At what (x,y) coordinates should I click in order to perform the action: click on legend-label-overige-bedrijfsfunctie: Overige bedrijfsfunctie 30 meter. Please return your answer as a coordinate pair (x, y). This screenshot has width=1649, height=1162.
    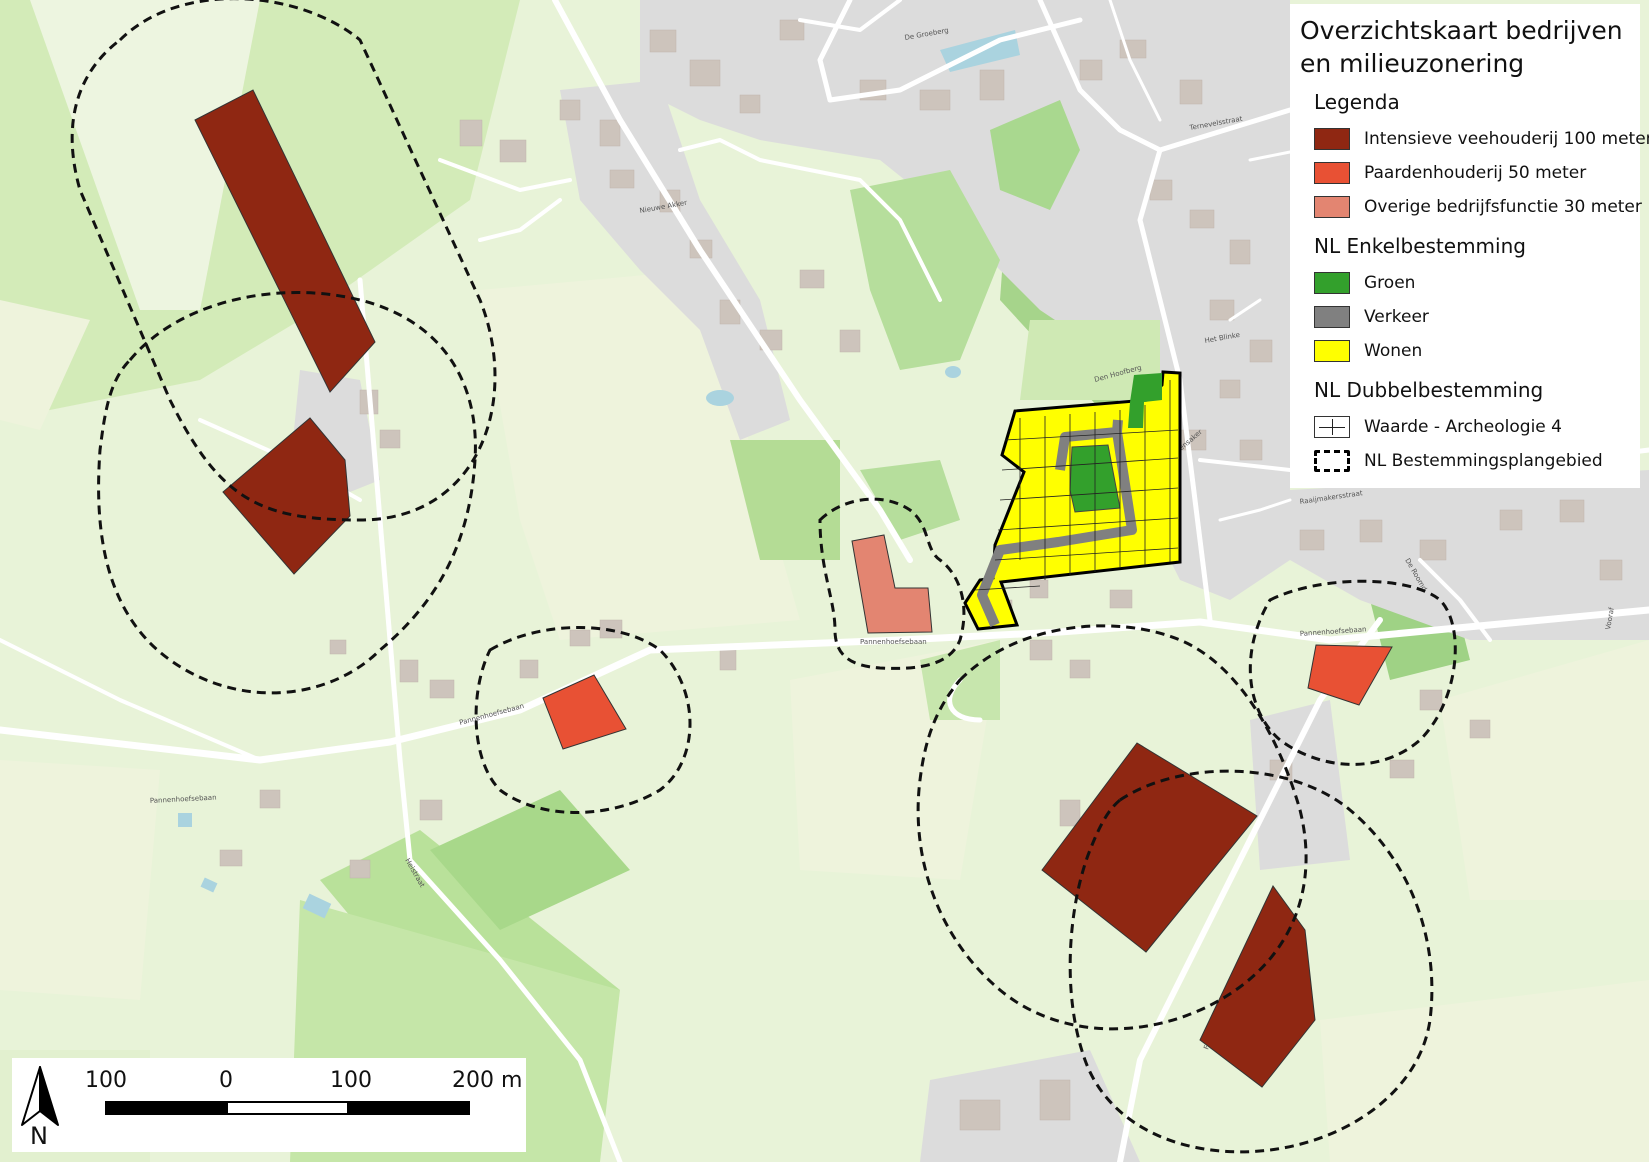
    Looking at the image, I should click on (1503, 207).